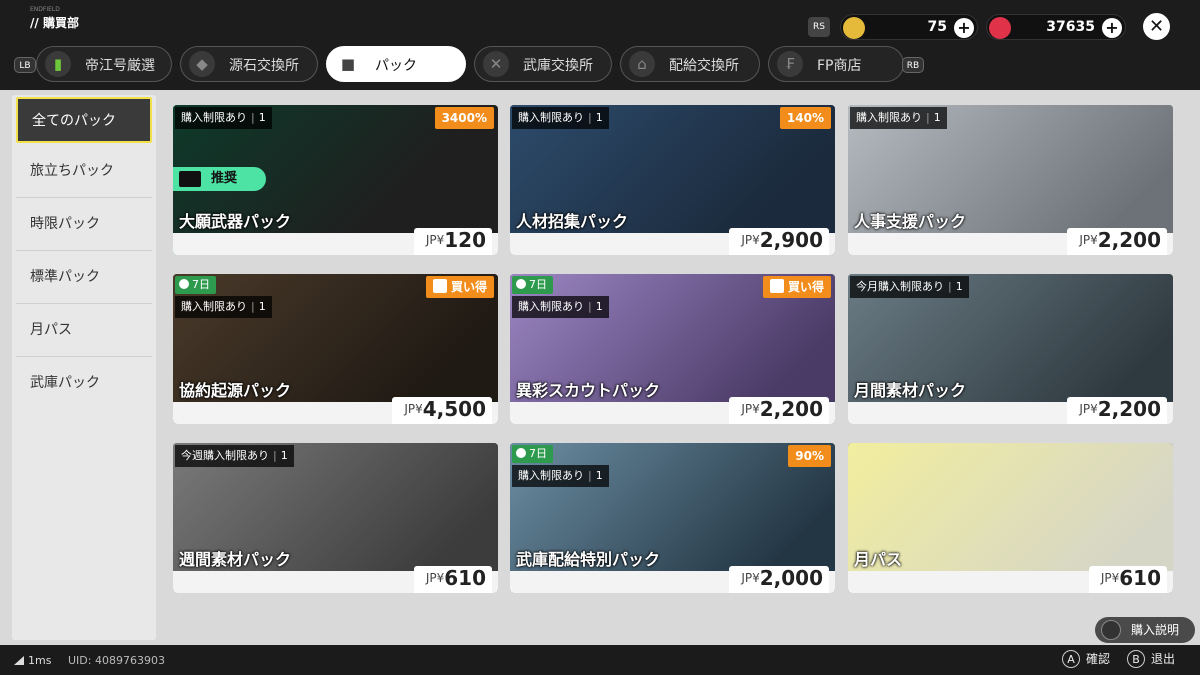  I want to click on pack-card: 購入制限あり | 1 3400% 推奨 大願武器パック JP¥120, so click(335, 180).